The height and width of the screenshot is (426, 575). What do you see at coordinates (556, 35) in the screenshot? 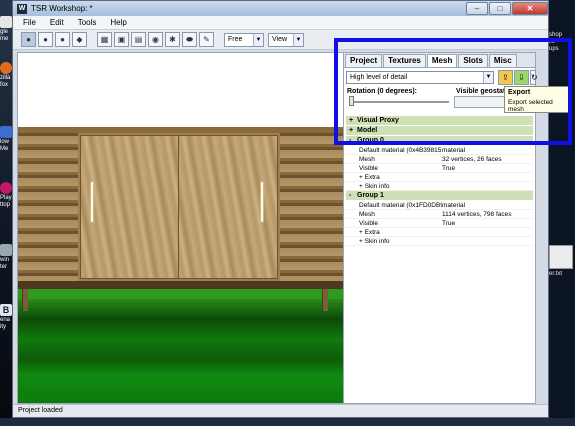
I see `desktop-icon-label: shop` at bounding box center [556, 35].